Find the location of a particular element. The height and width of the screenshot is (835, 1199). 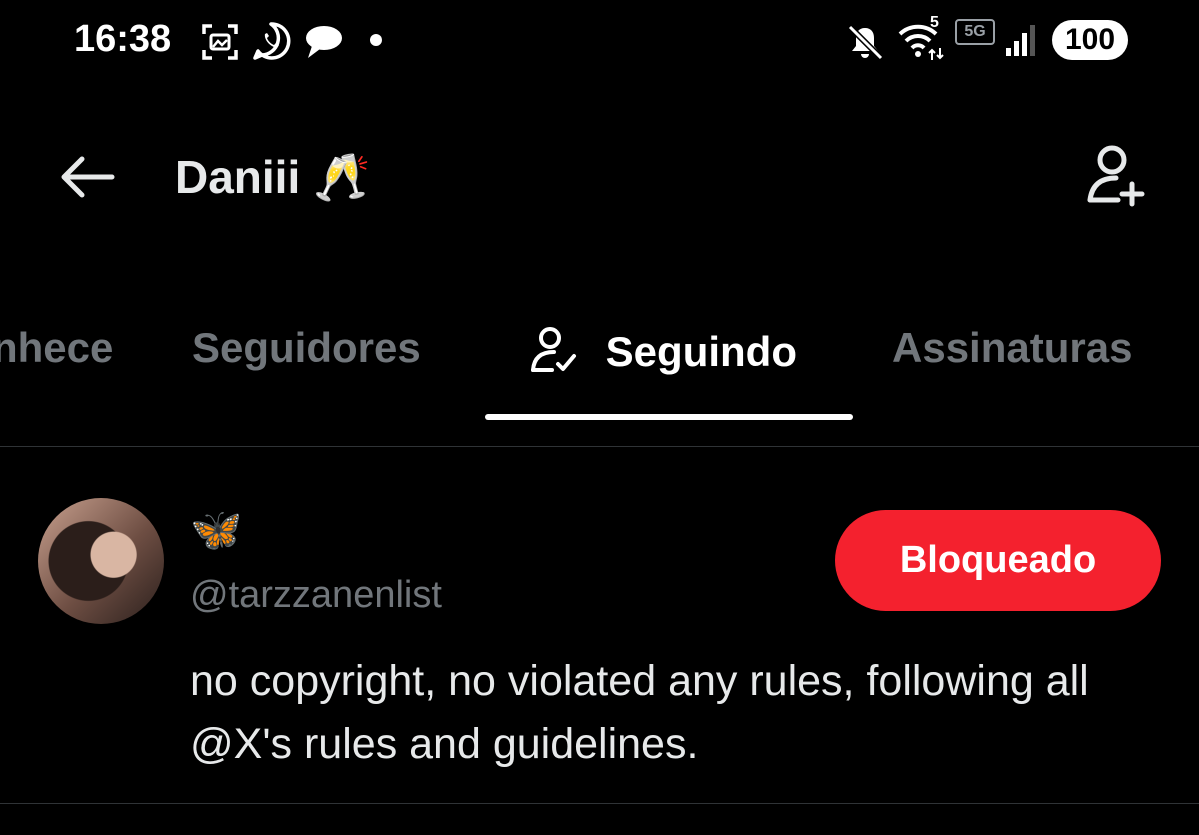

display-name: 🦋 is located at coordinates (216, 530).